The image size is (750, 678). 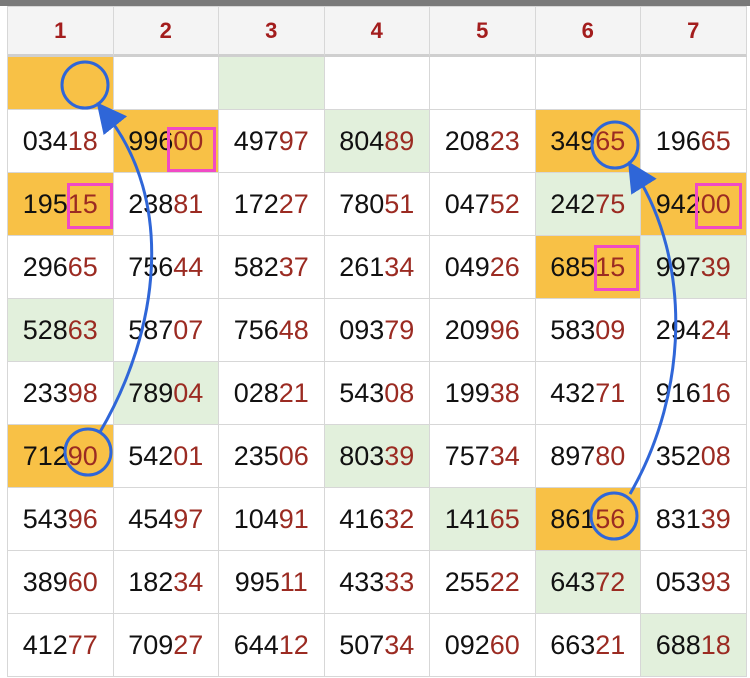 I want to click on number-suffix: 72, so click(x=610, y=581).